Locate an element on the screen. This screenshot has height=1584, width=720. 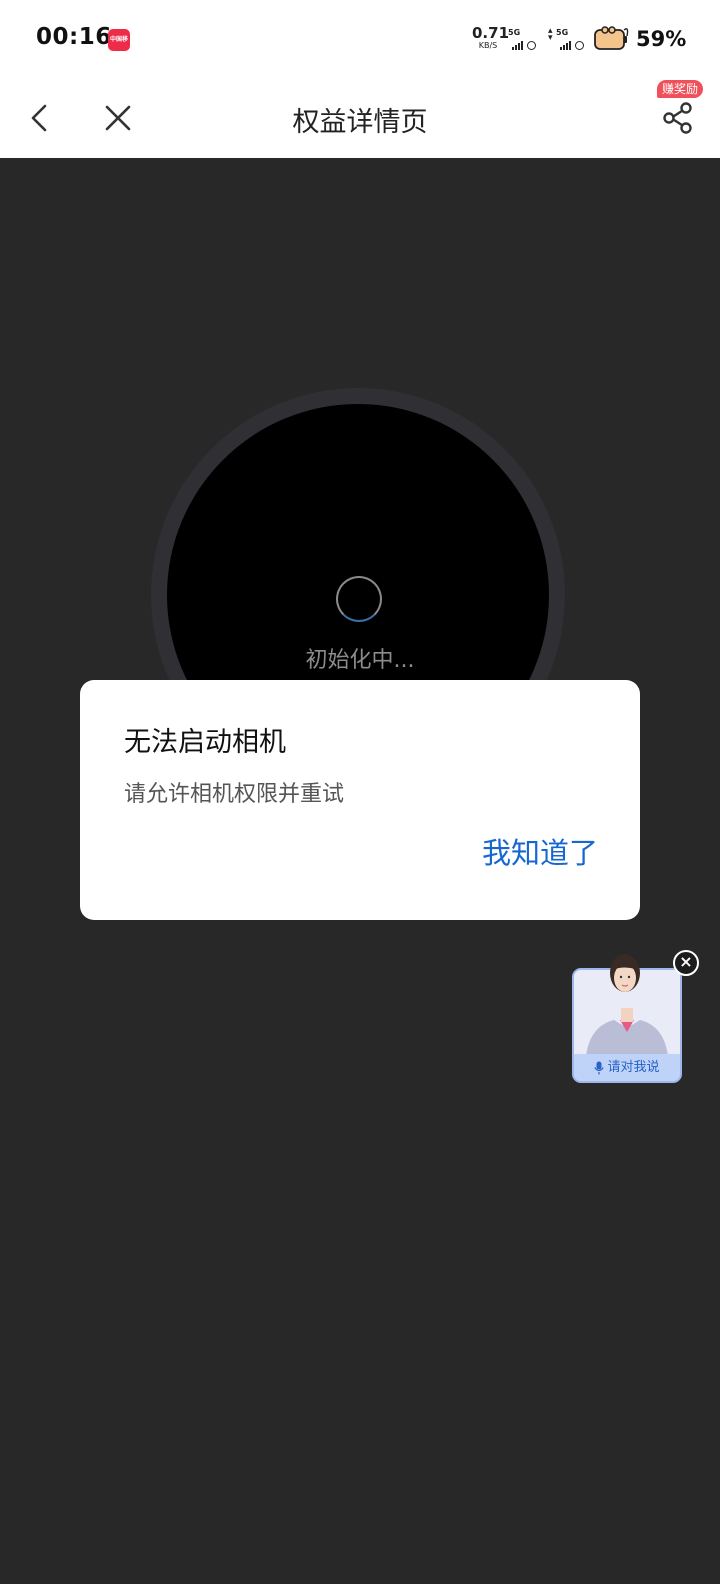
signal-sim1-icon: 5G is located at coordinates (522, 40).